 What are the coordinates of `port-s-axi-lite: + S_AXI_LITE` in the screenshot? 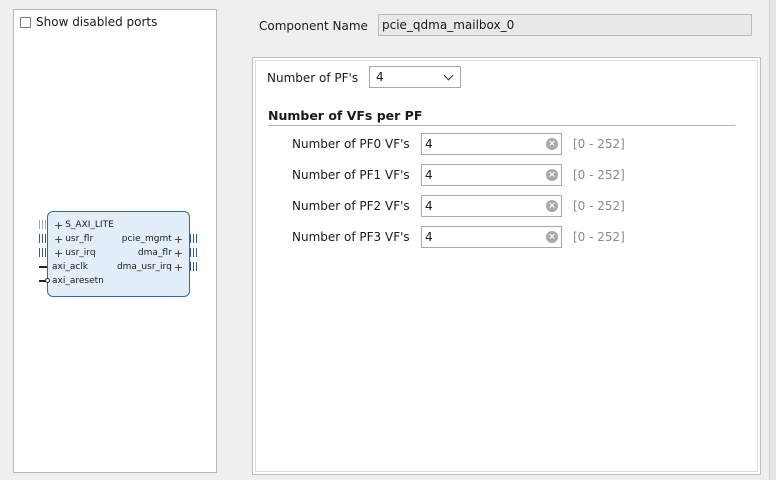 It's located at (76, 225).